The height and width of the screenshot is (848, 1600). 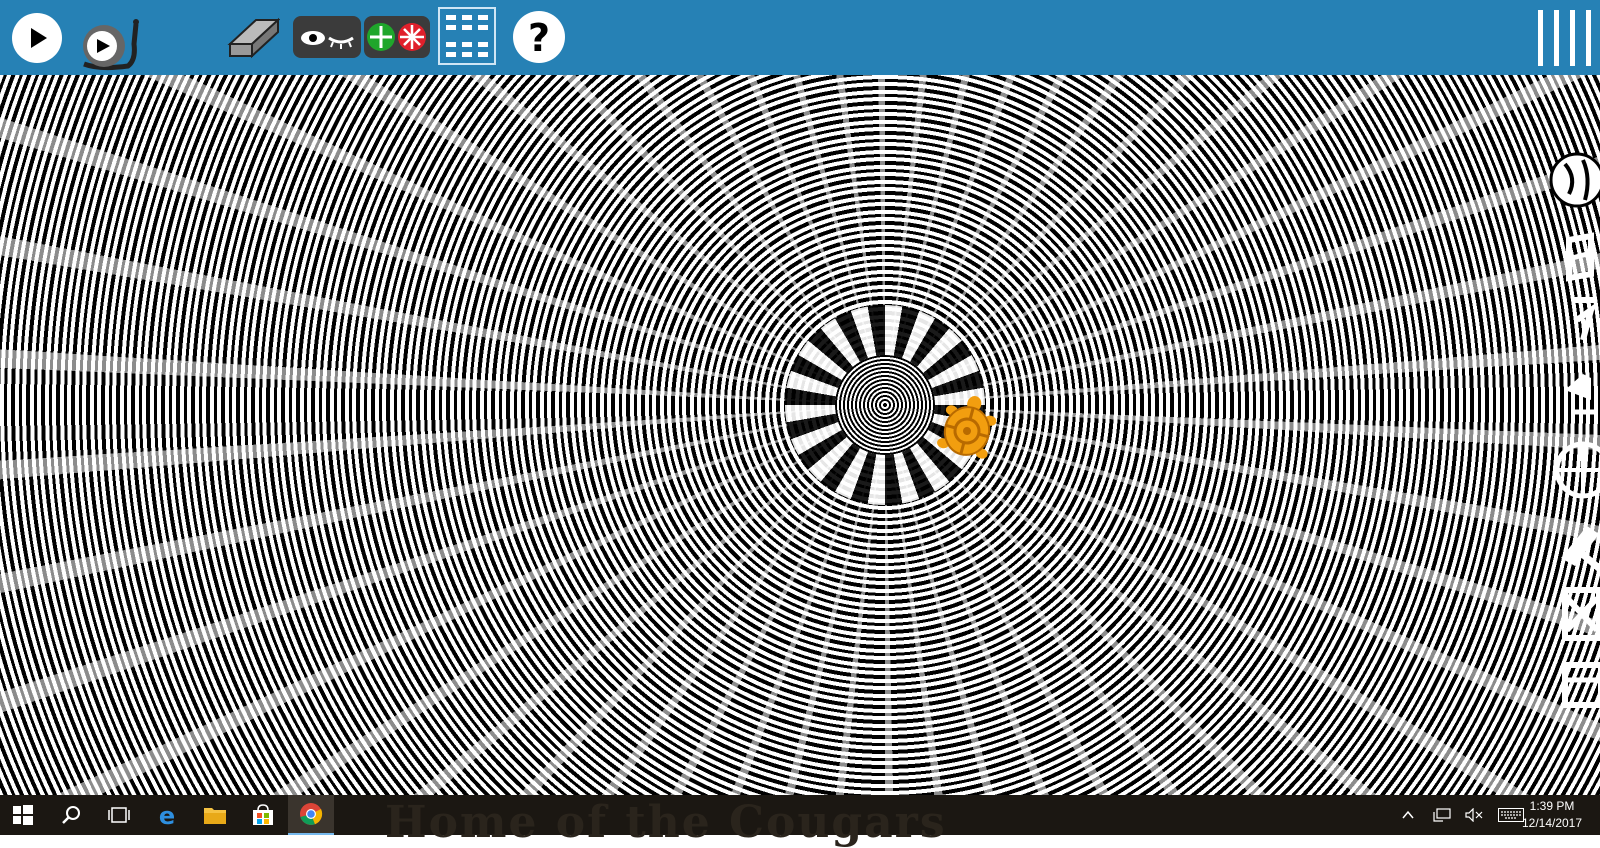 I want to click on media-icon, so click(x=1580, y=549).